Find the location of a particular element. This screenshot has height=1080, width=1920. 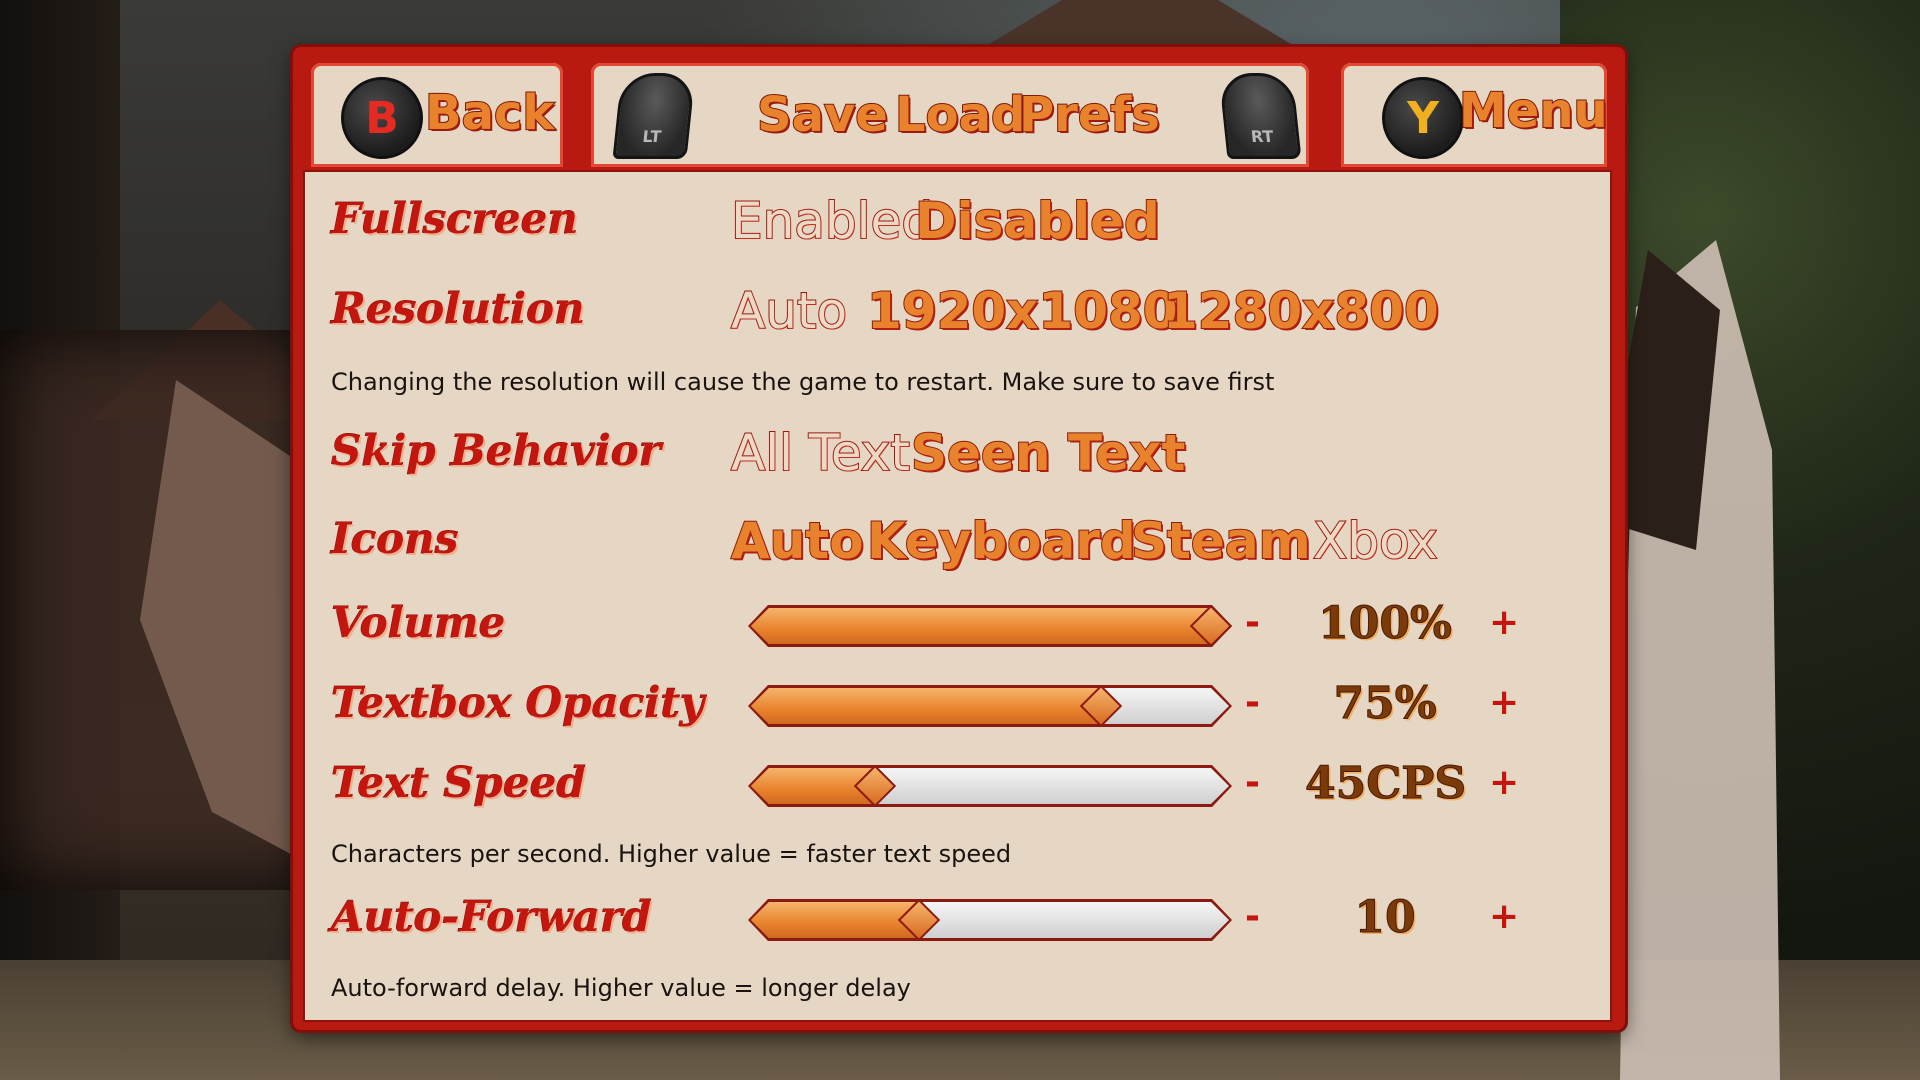

textbox-opacity-minus-button: - is located at coordinates (1252, 702).